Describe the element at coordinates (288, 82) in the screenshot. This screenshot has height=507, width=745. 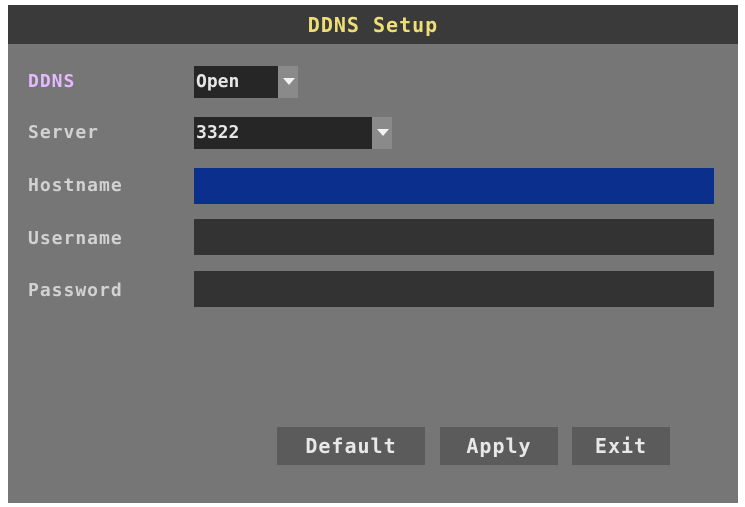
I see `ddns-dropdown-arrow-icon` at that location.